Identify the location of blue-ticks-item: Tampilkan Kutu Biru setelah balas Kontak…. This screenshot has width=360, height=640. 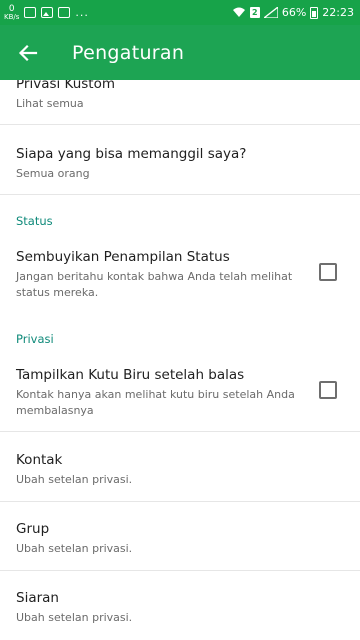
(180, 392).